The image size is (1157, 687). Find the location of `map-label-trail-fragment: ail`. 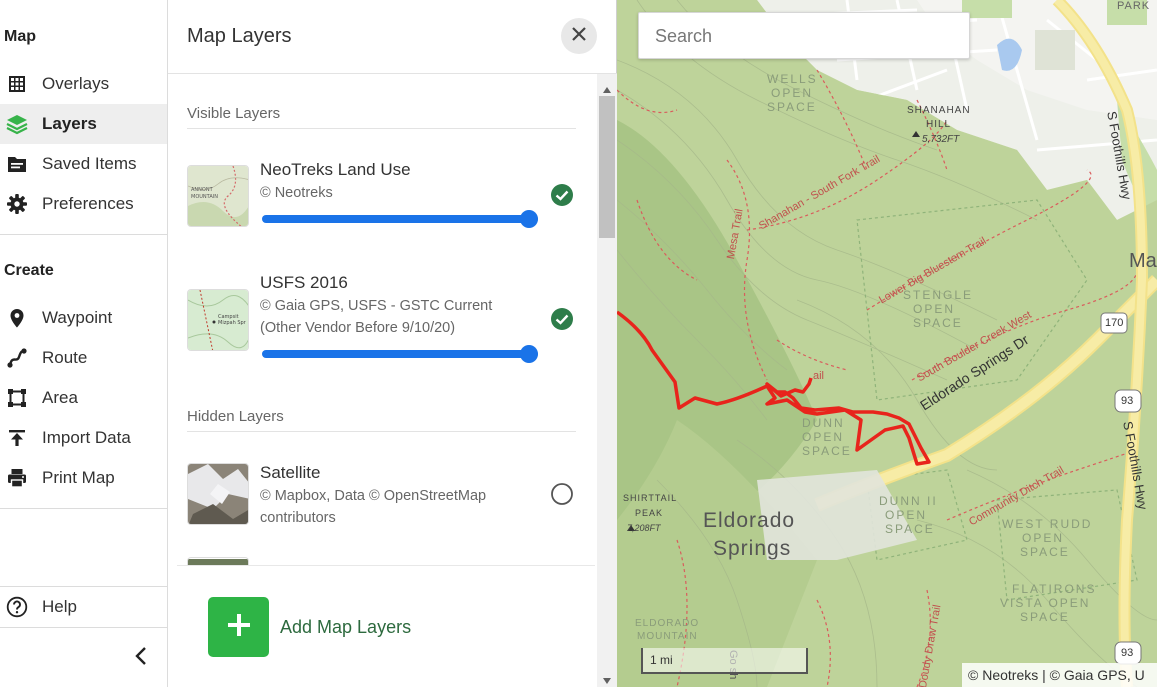

map-label-trail-fragment: ail is located at coordinates (819, 376).